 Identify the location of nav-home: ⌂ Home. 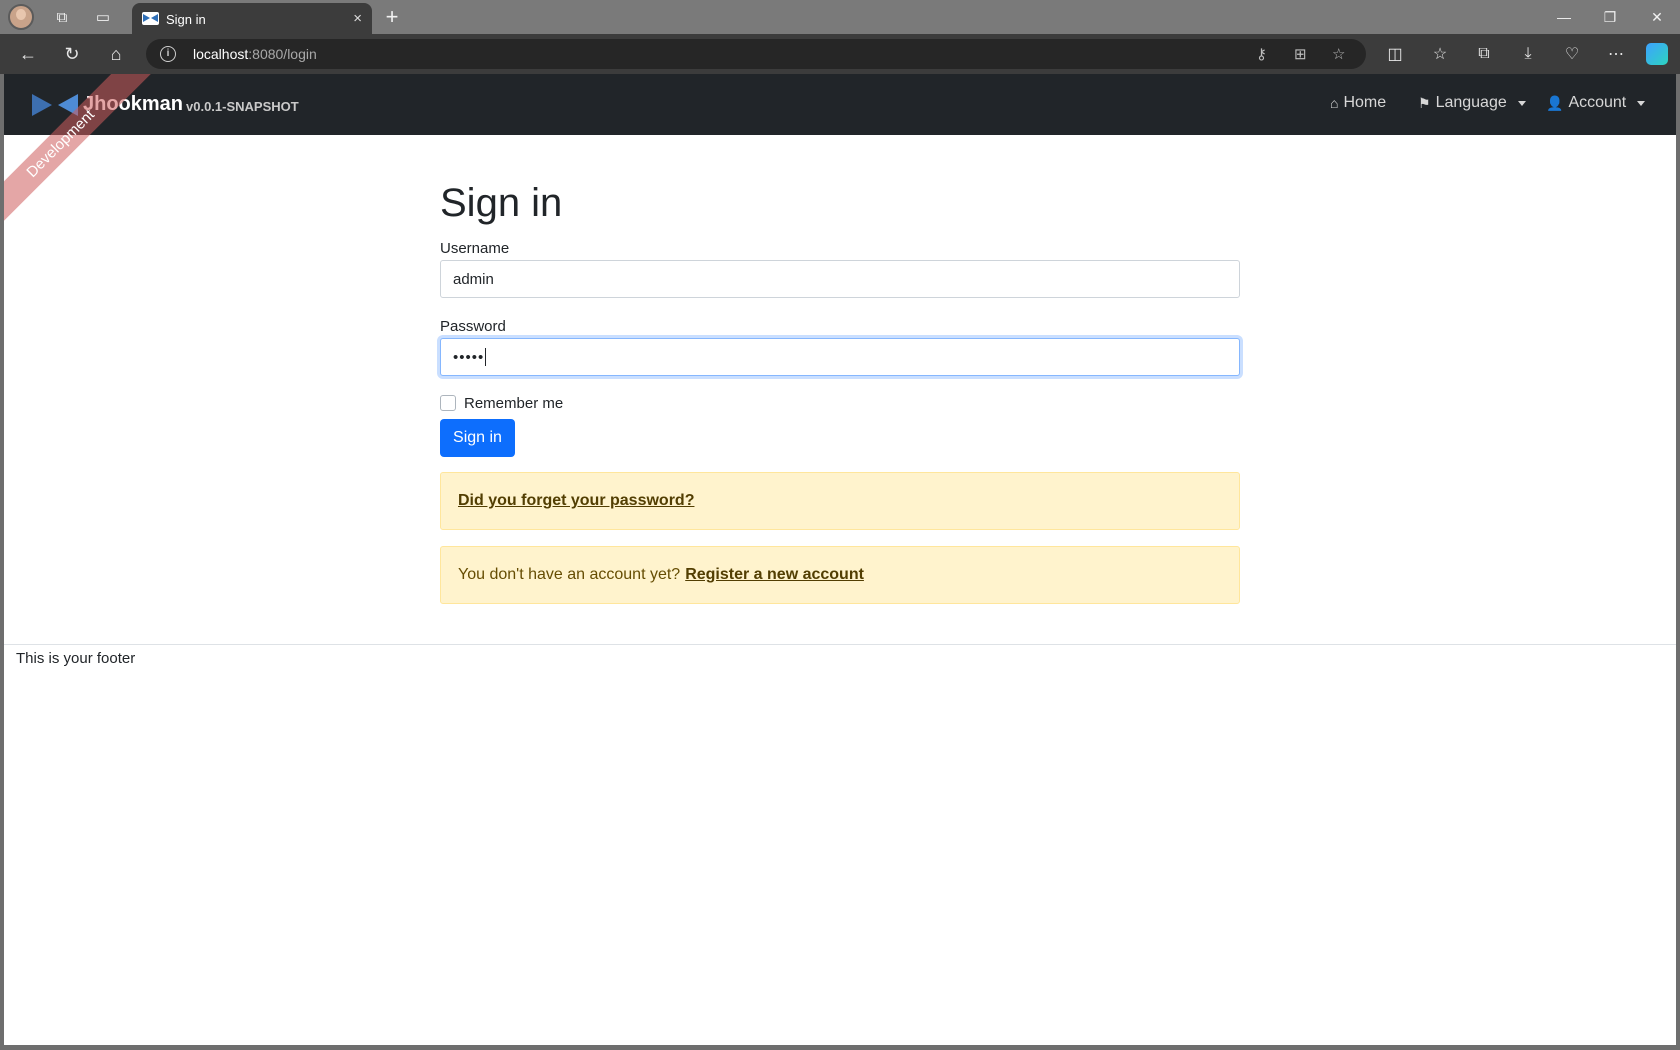
(1358, 103).